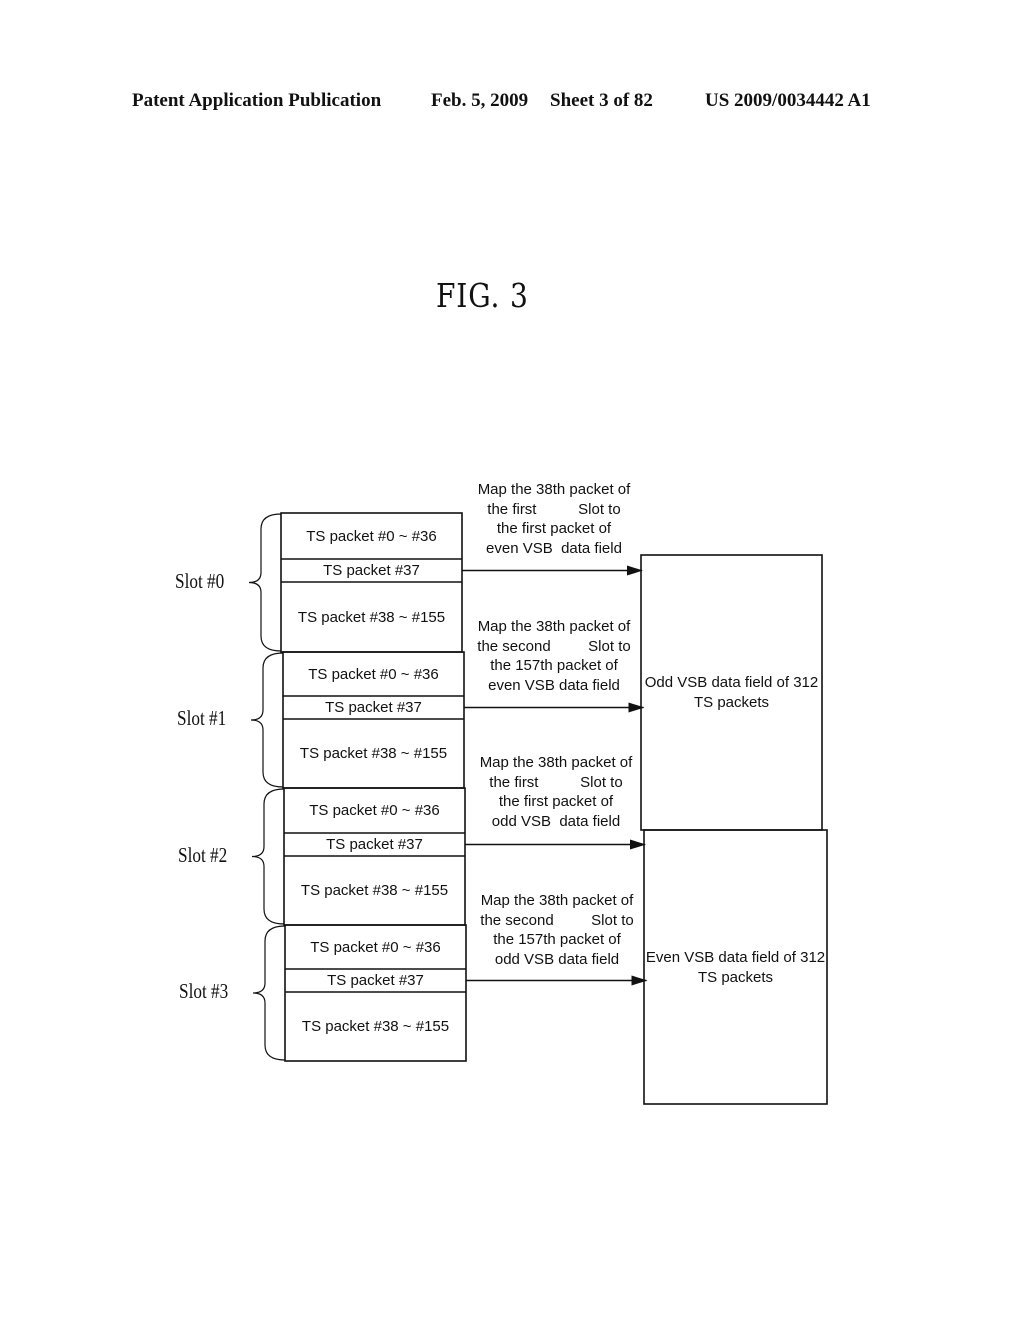 This screenshot has height=1320, width=1024. Describe the element at coordinates (731, 692) in the screenshot. I see `odd-vsb-field-label: Odd VSB data field of 312 TS packets` at that location.